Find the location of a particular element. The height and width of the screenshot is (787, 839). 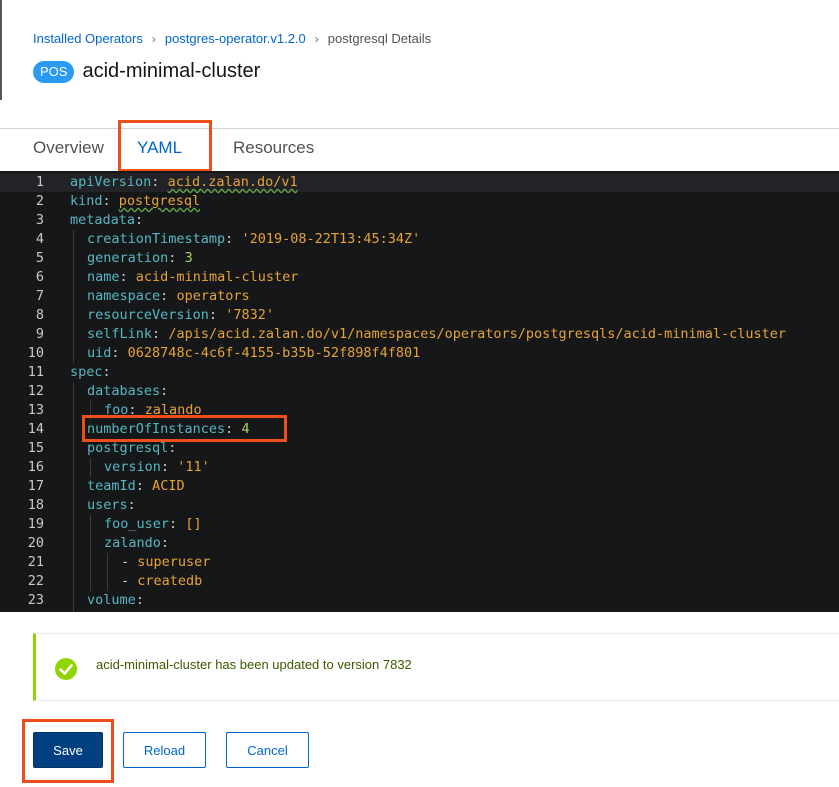

yaml-key: users is located at coordinates (107, 505).